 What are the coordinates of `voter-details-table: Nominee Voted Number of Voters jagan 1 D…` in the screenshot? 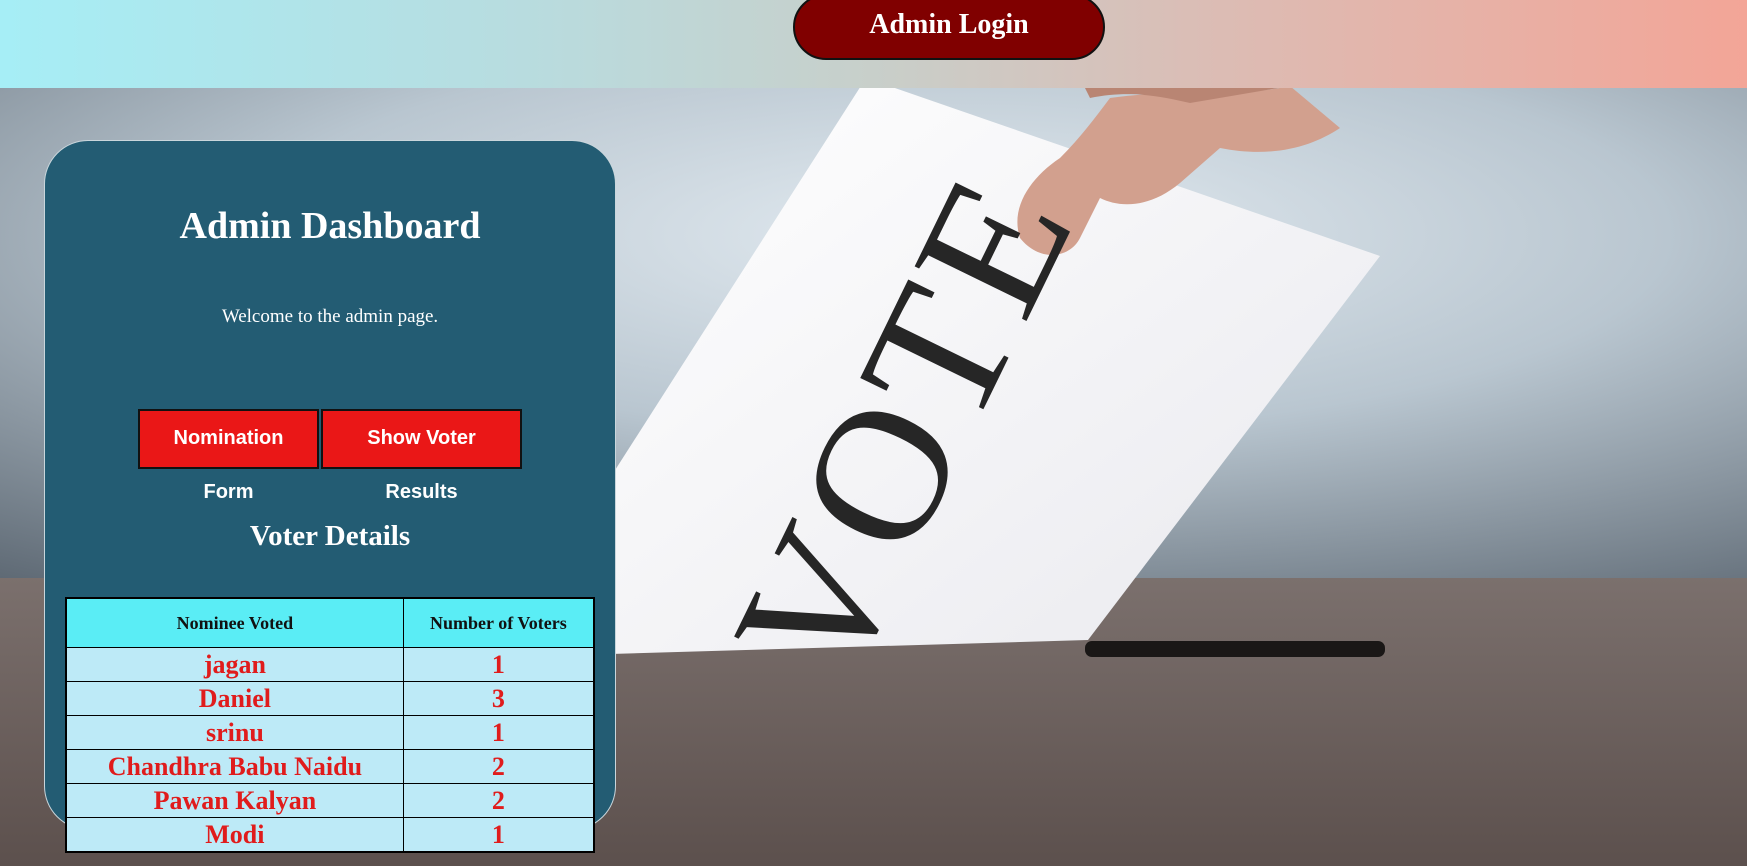 It's located at (330, 725).